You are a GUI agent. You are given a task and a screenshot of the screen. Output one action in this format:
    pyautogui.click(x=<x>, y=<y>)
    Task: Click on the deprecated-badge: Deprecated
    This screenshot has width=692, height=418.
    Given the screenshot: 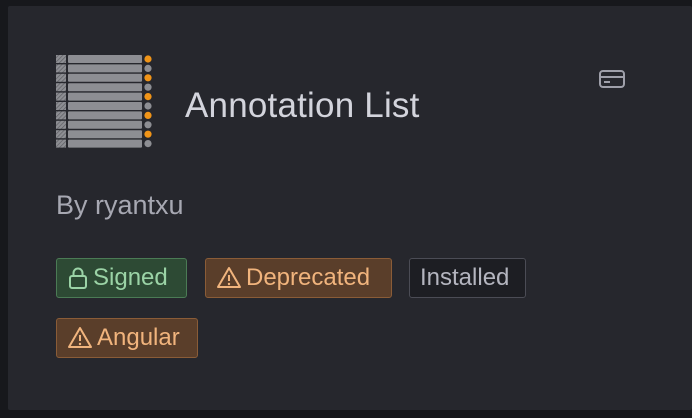 What is the action you would take?
    pyautogui.click(x=298, y=278)
    